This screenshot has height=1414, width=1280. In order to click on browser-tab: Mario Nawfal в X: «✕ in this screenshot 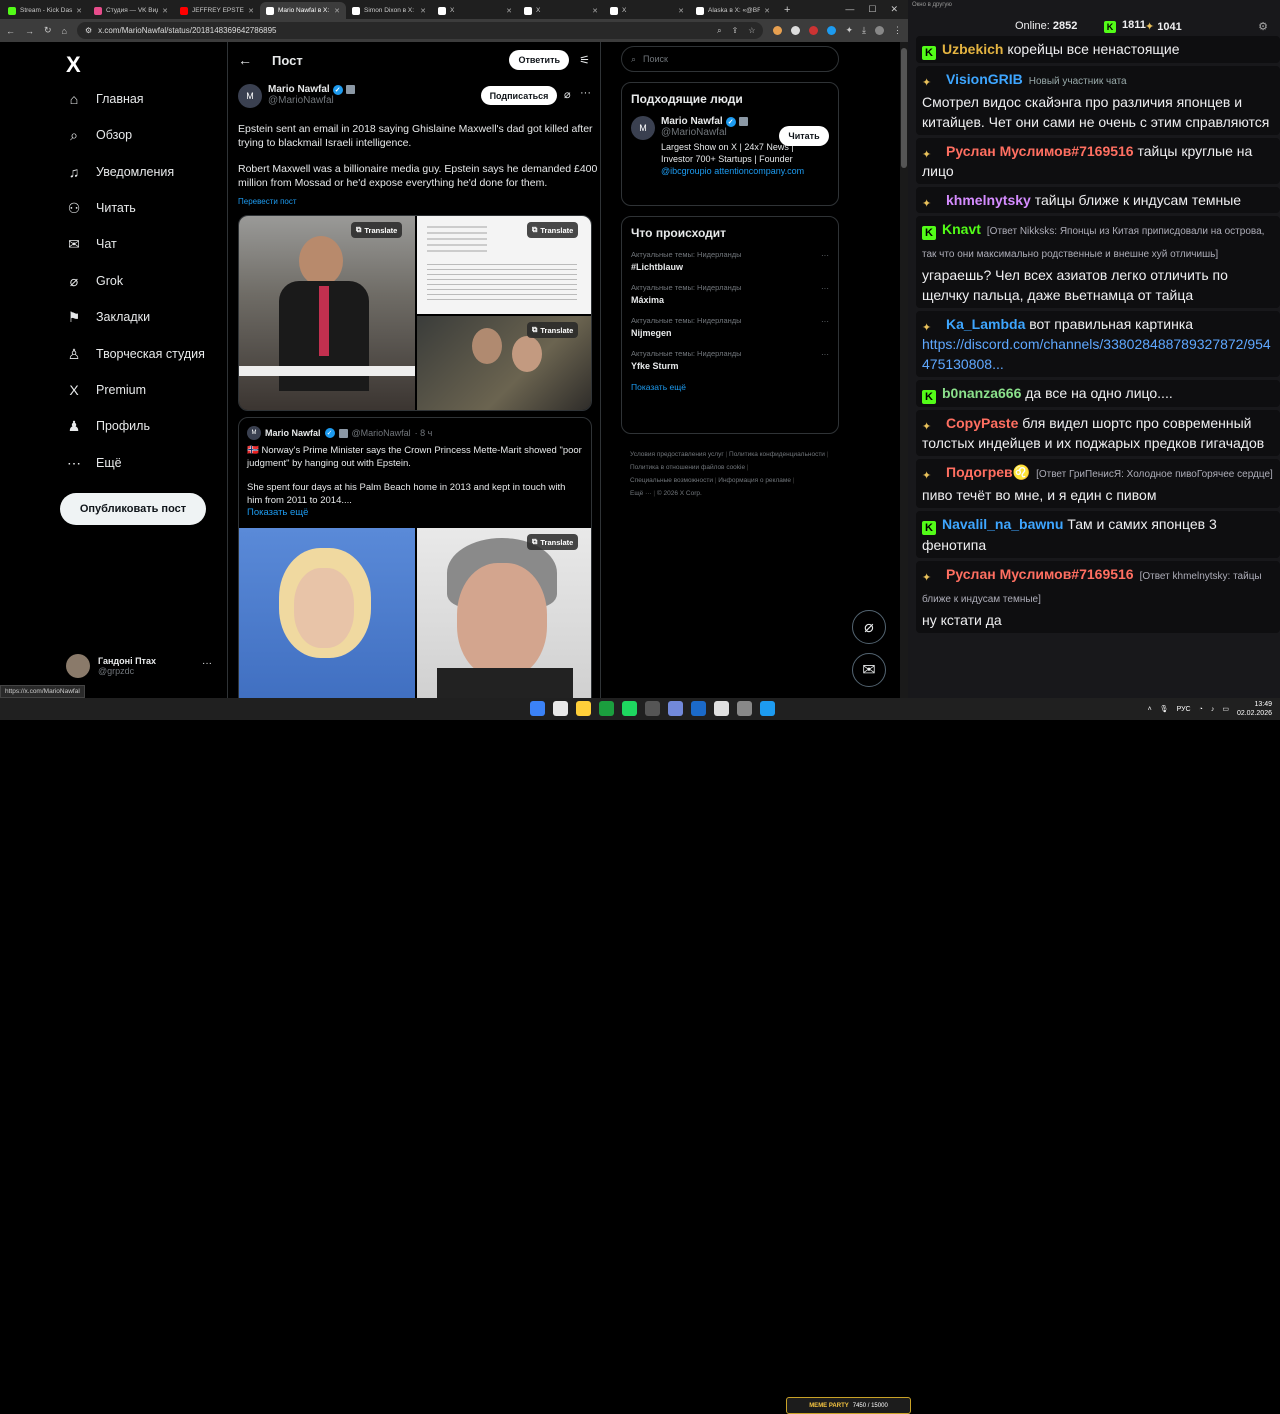, I will do `click(303, 10)`.